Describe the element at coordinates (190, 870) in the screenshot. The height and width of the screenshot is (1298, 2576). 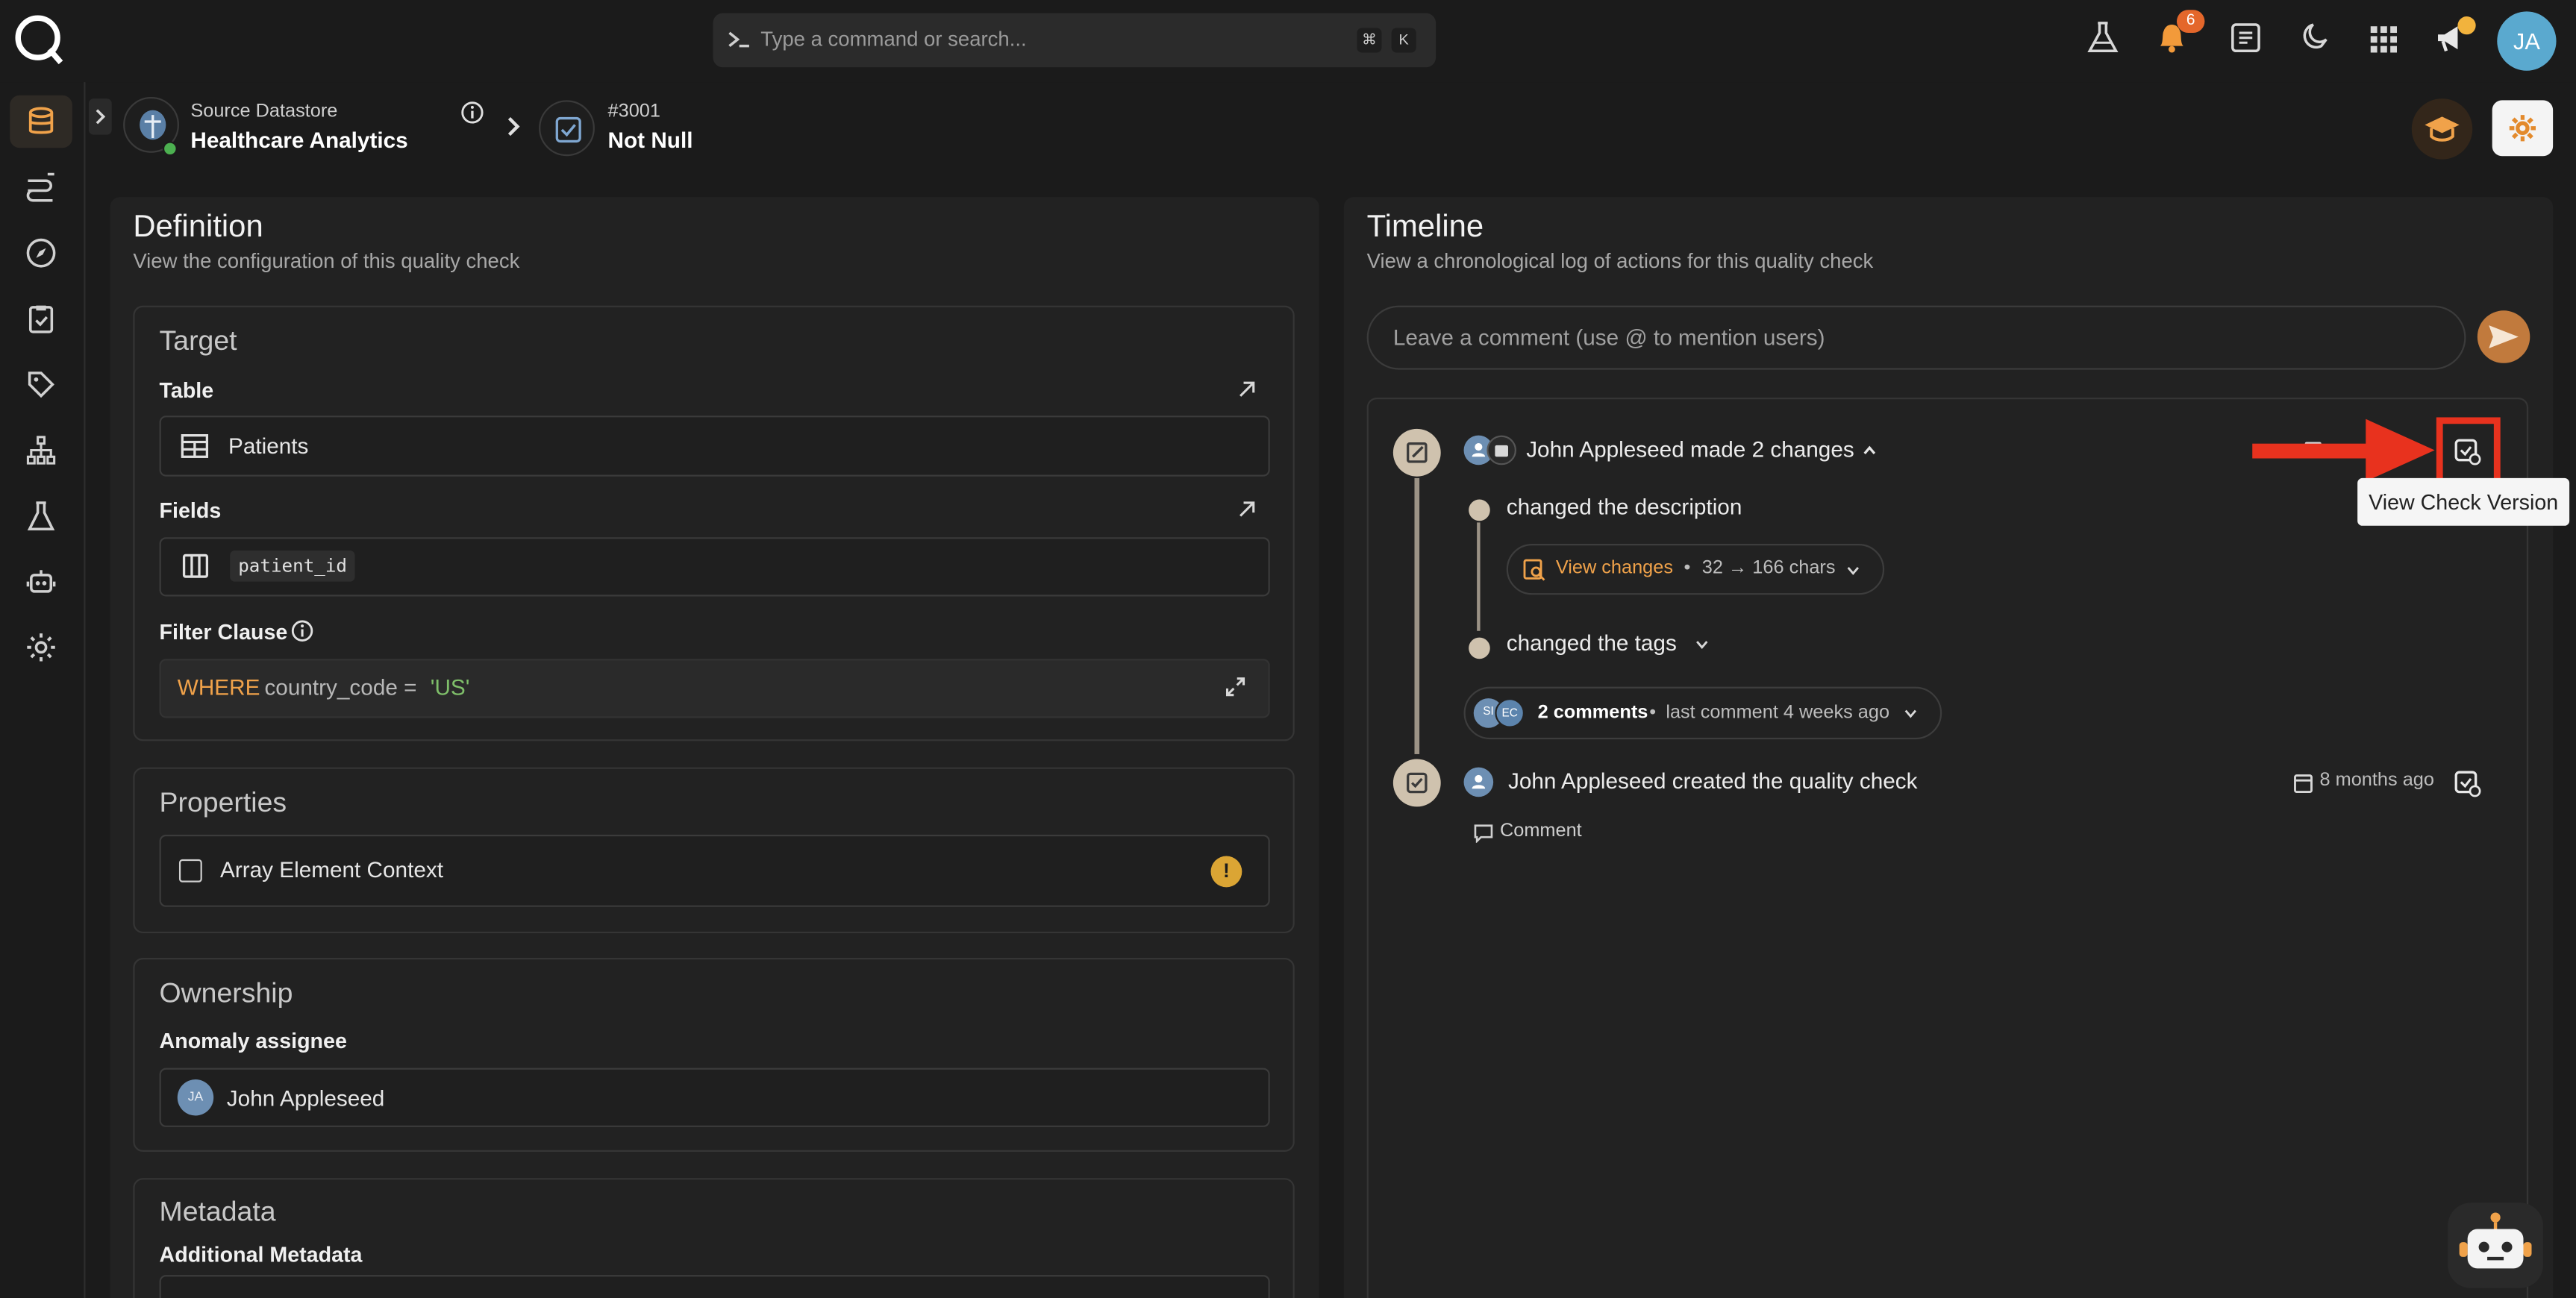
I see `array-element-context-checkbox` at that location.